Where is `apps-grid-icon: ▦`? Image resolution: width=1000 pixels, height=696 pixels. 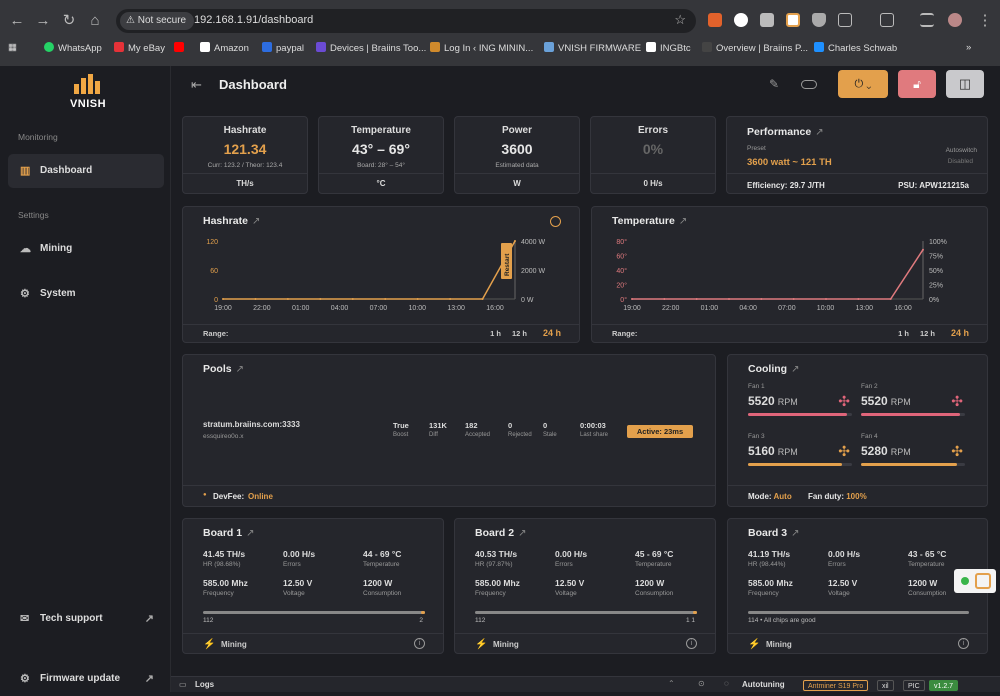
apps-grid-icon: ▦ is located at coordinates (12, 47).